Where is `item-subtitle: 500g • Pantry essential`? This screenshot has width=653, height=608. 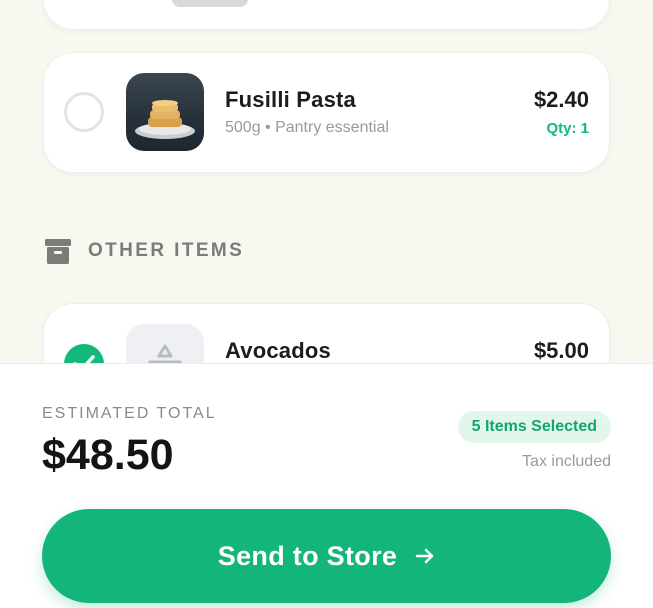
item-subtitle: 500g • Pantry essential is located at coordinates (307, 127).